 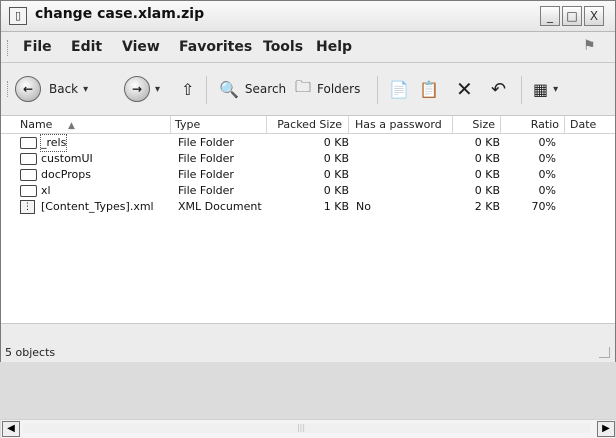 I want to click on up-folder-icon: ⇧, so click(x=188, y=89).